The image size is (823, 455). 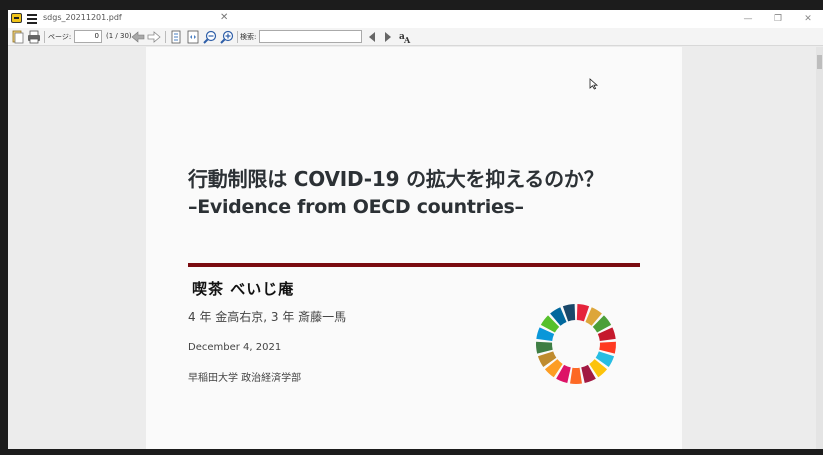 What do you see at coordinates (119, 36) in the screenshot?
I see `page-count: (1 / 30)` at bounding box center [119, 36].